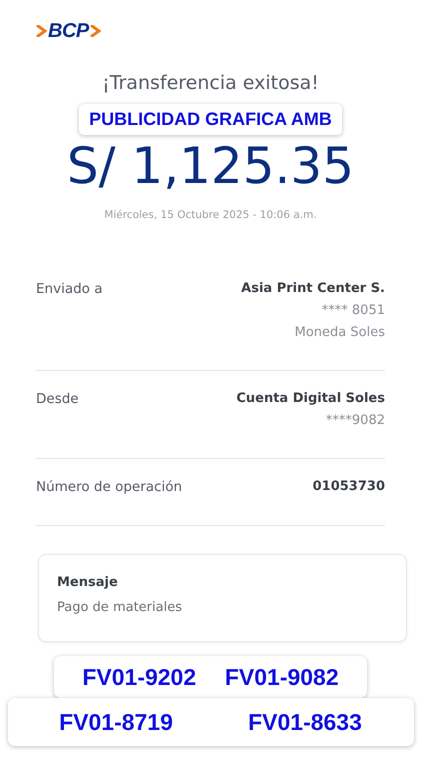  I want to click on detail-label: Enviado a, so click(69, 290).